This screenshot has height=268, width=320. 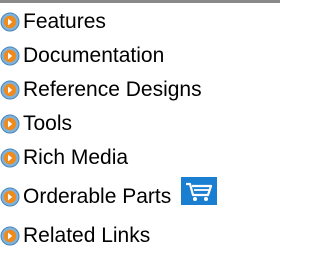 I want to click on shopping-cart-icon, so click(x=199, y=191).